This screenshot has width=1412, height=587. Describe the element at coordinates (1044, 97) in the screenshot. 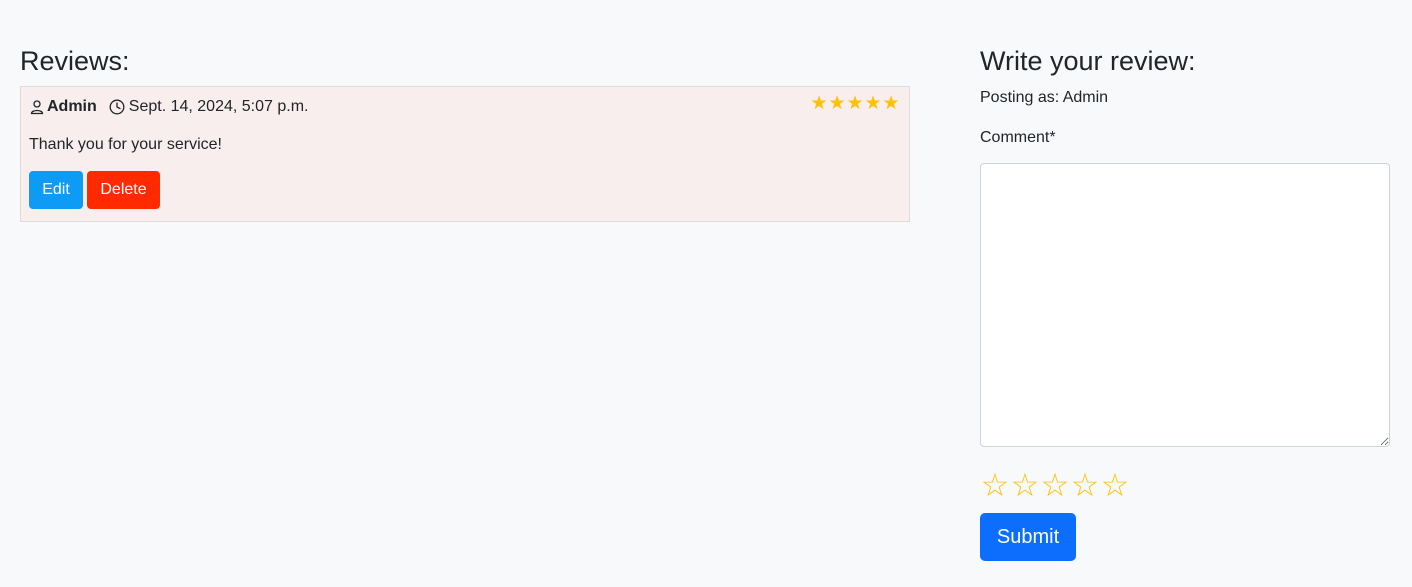

I see `posting-as-text: Posting as: Admin` at that location.